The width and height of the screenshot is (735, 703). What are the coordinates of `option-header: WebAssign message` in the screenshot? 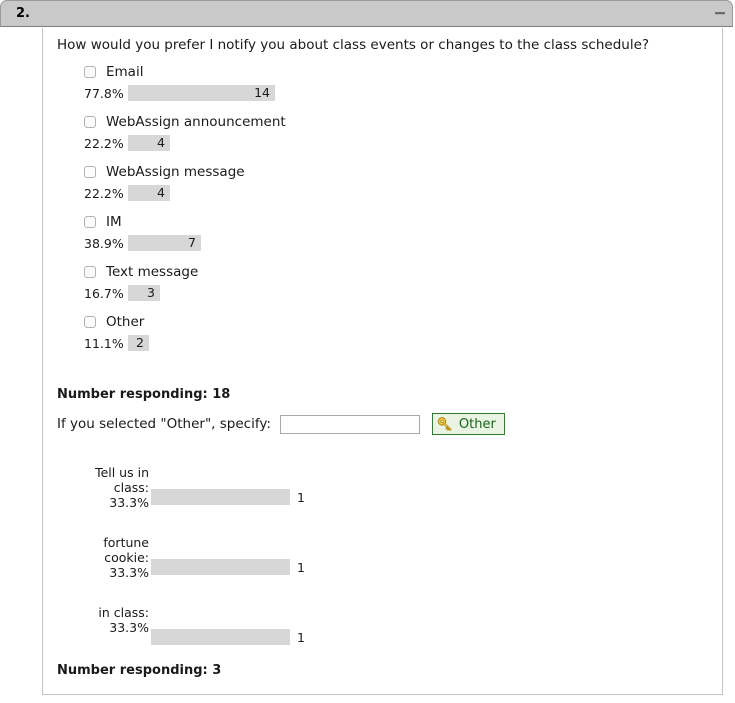 It's located at (164, 172).